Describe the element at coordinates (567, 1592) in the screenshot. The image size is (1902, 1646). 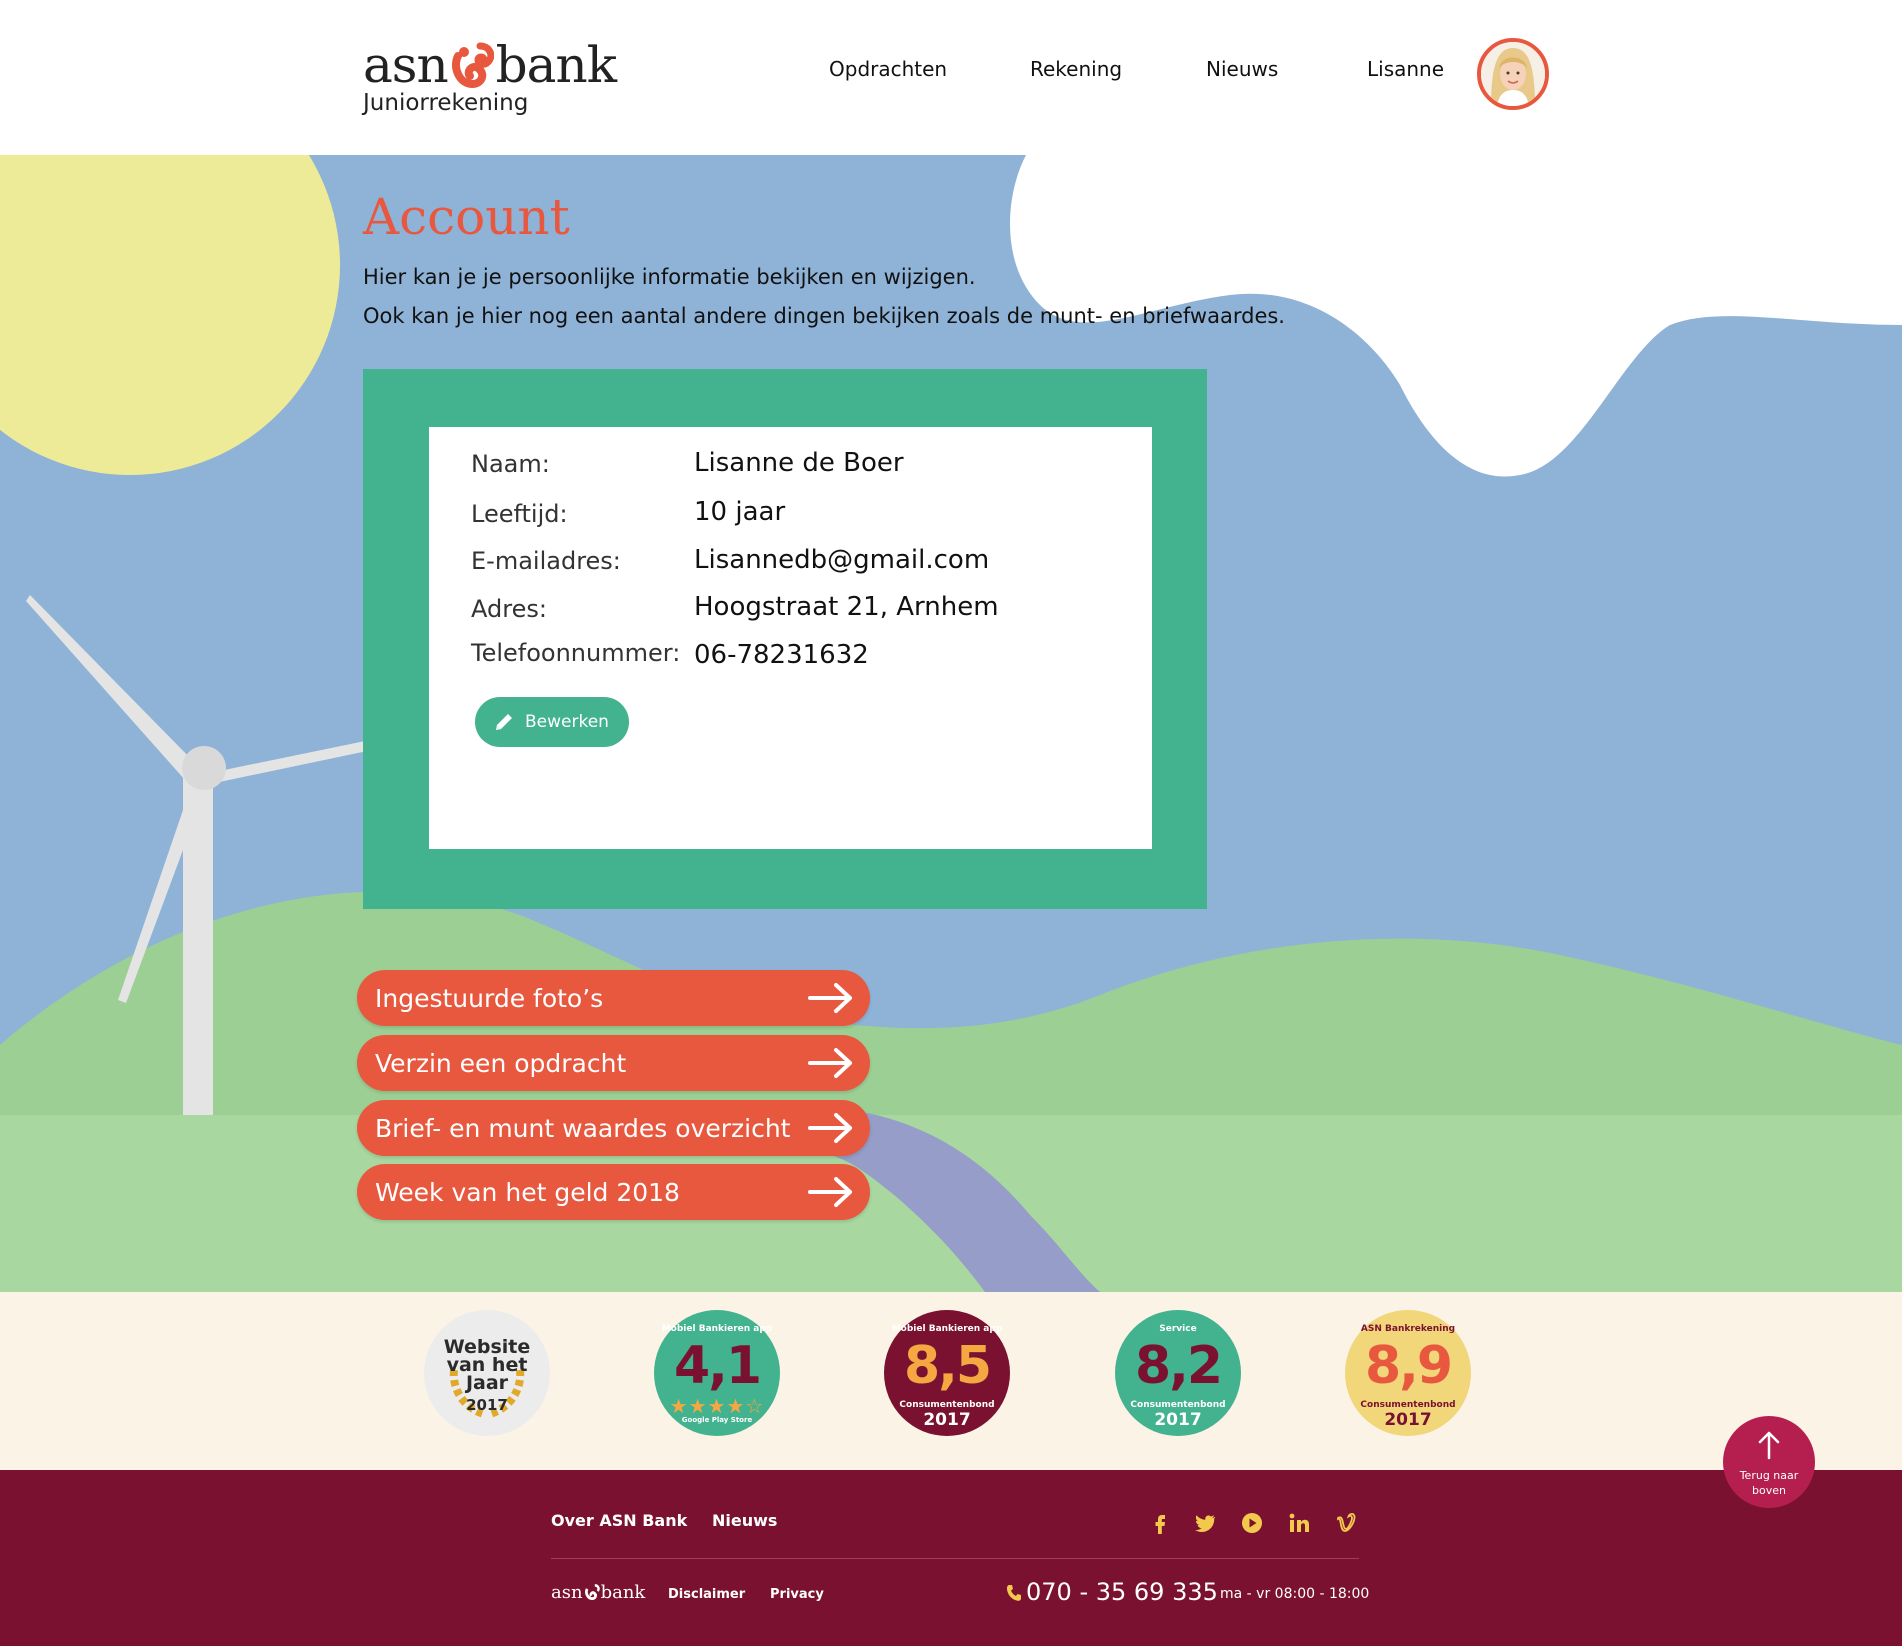
I see `footer-logo-asn: asn` at that location.